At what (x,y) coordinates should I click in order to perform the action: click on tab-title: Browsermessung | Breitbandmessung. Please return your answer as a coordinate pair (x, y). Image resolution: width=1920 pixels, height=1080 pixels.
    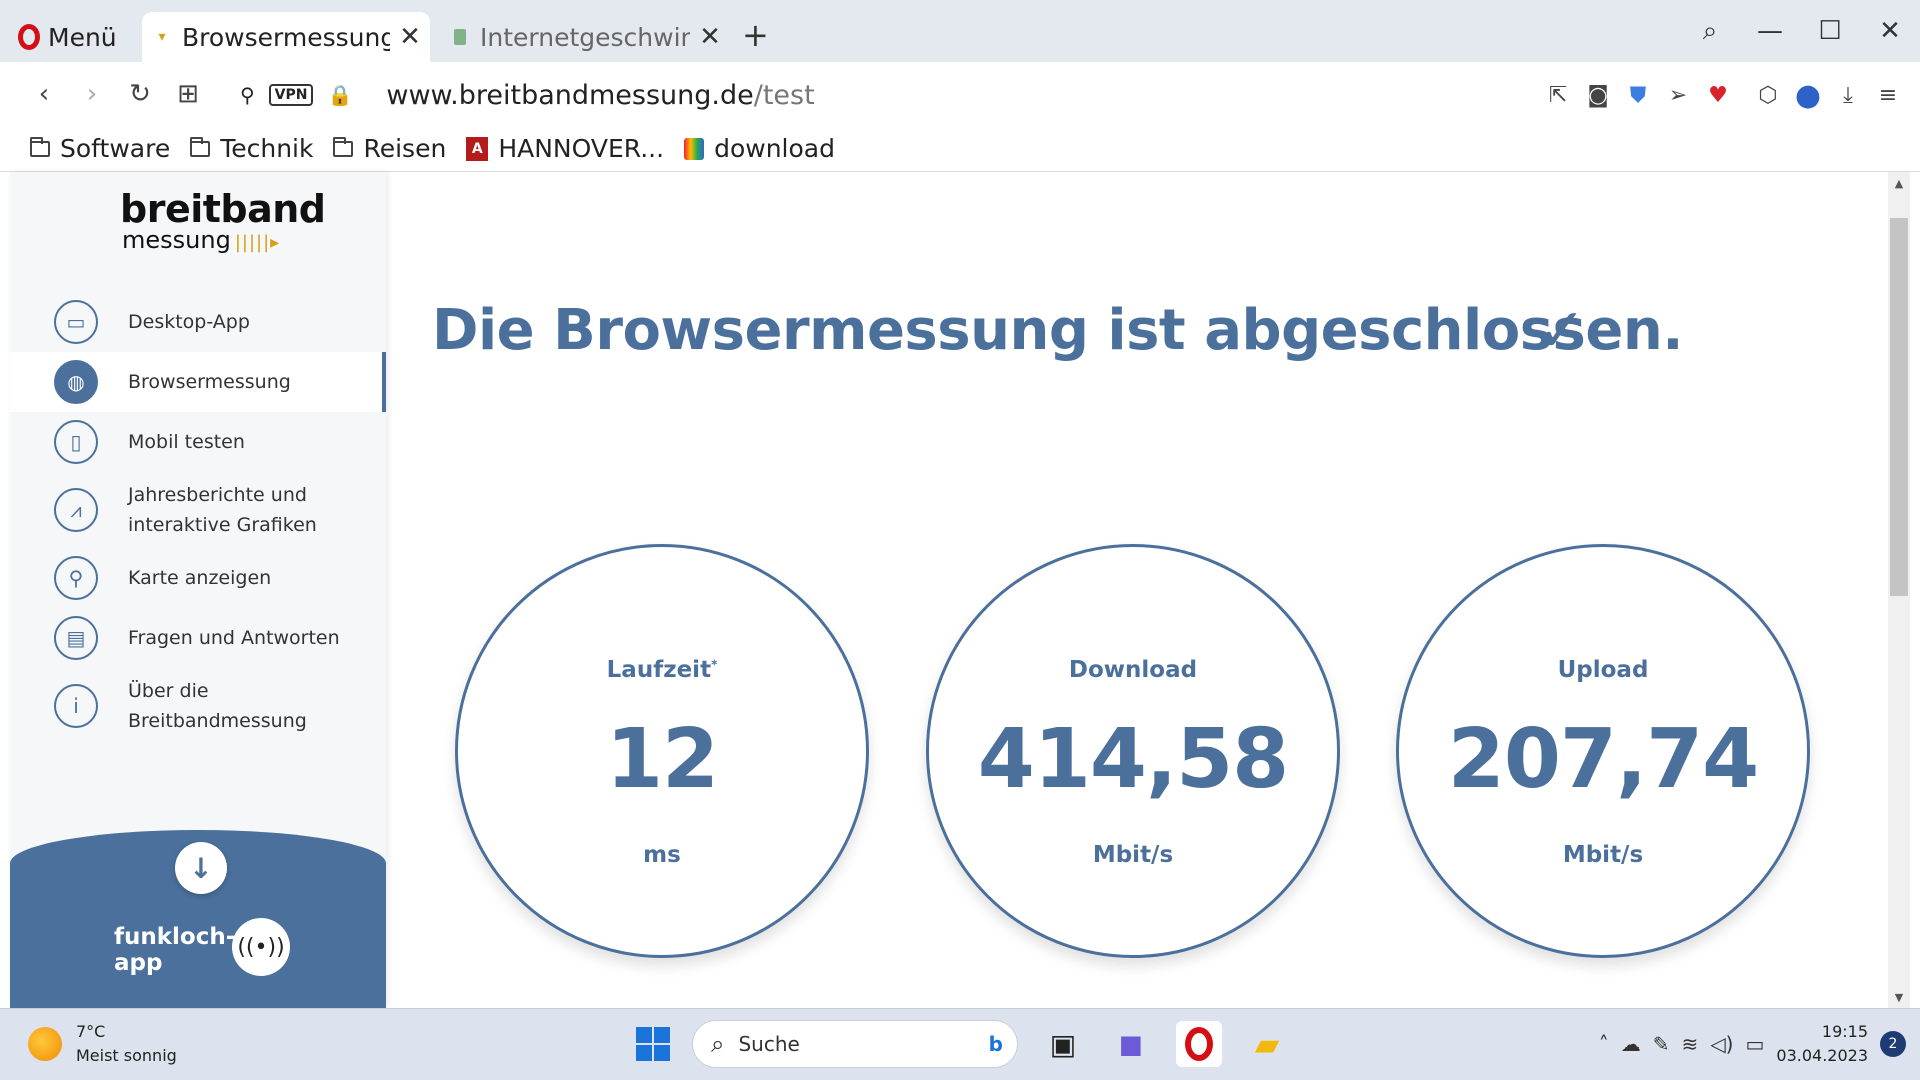
    Looking at the image, I should click on (286, 37).